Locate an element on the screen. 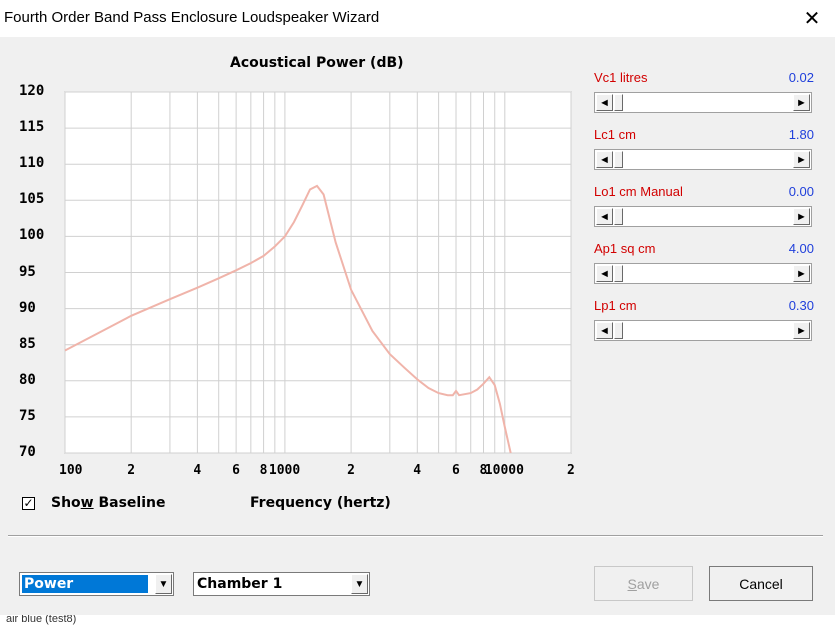 The width and height of the screenshot is (835, 626). x-axis-label: Frequency (hertz) is located at coordinates (320, 503).